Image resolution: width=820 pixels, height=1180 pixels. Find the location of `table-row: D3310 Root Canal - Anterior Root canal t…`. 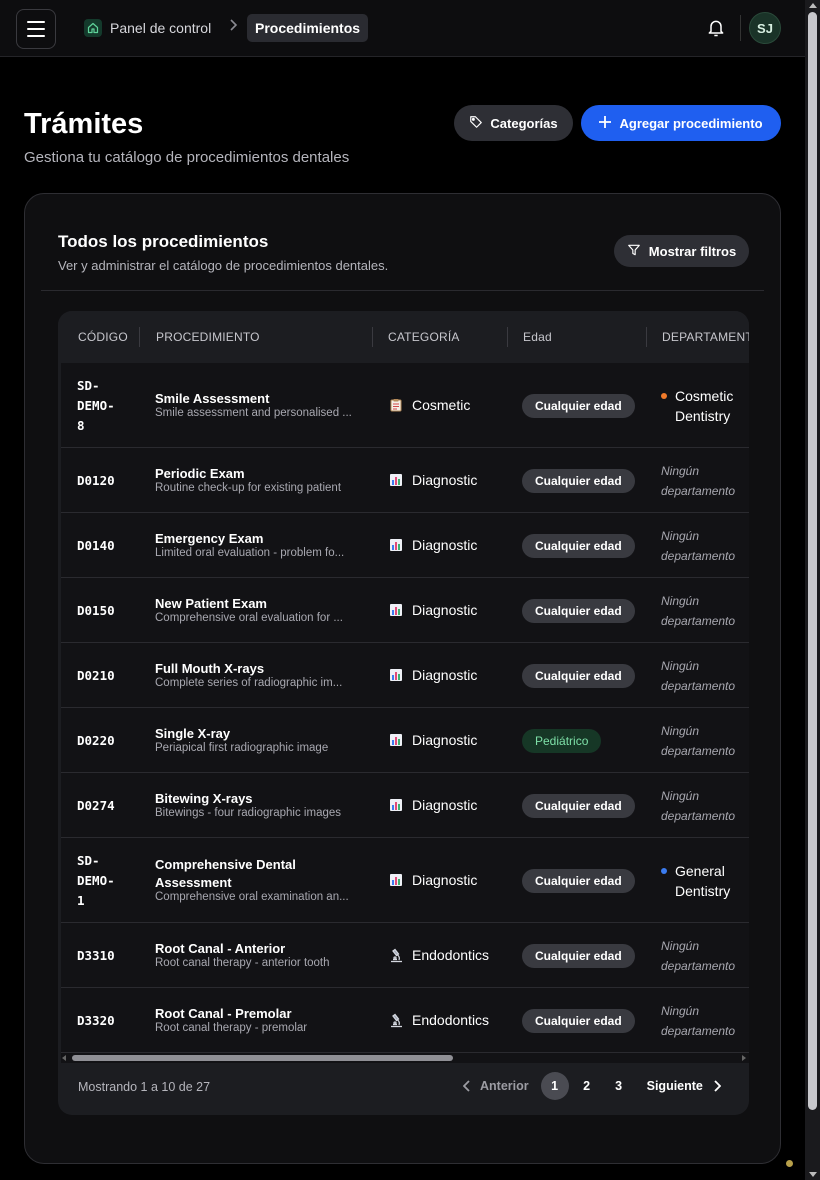

table-row: D3310 Root Canal - Anterior Root canal t… is located at coordinates (405, 955).